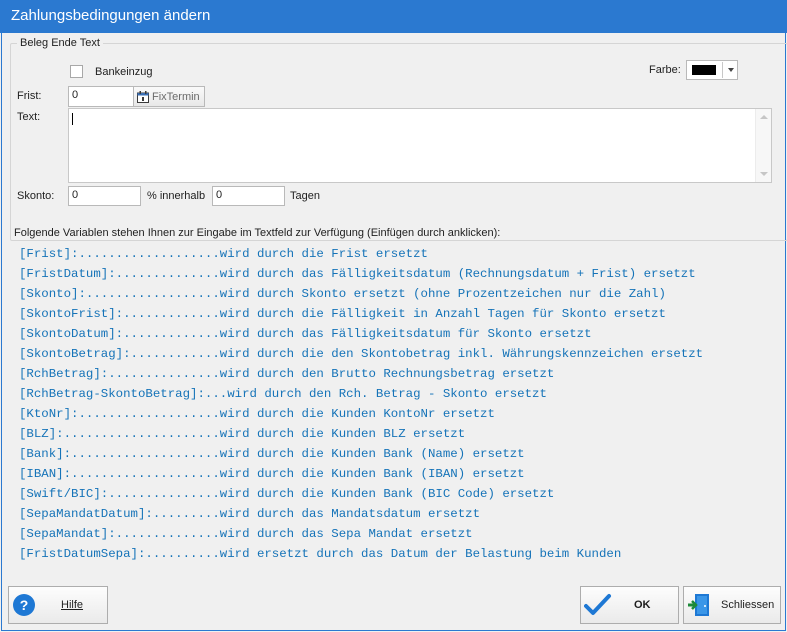  I want to click on text-label: Text:, so click(29, 117).